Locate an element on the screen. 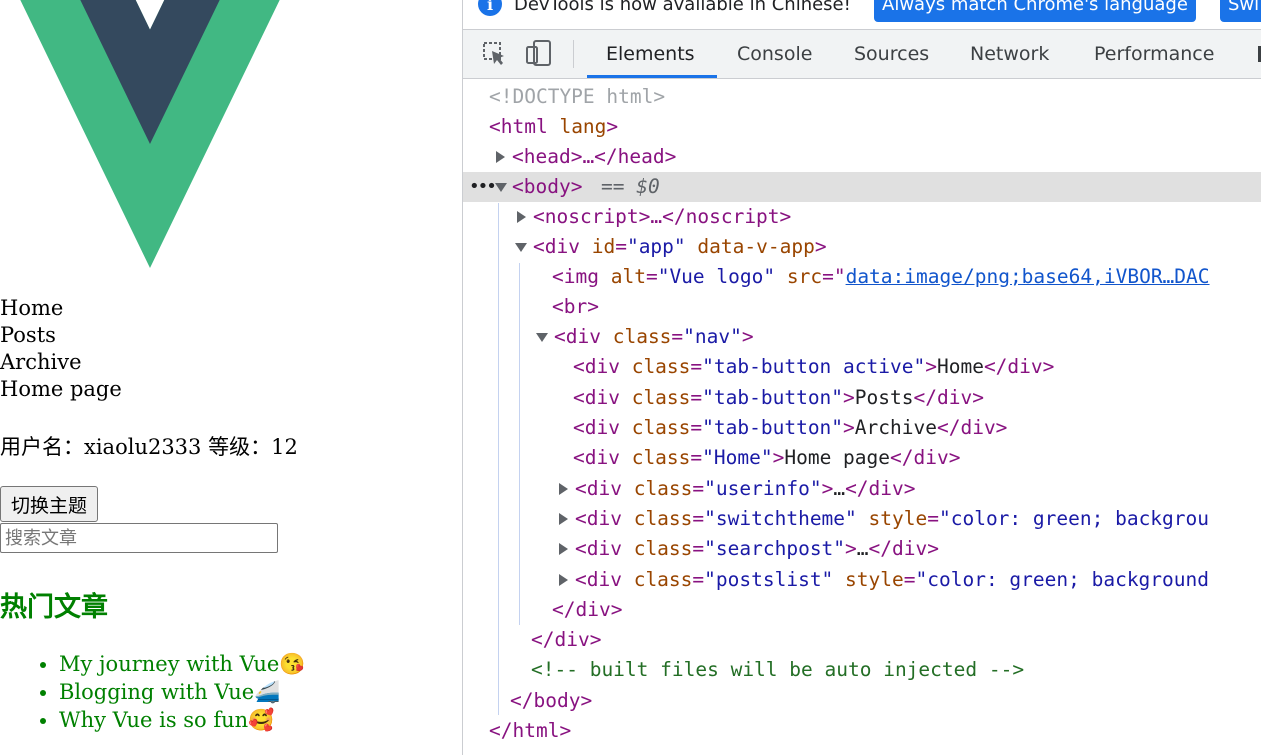 The height and width of the screenshot is (755, 1261). posts-heading: 热门文章 is located at coordinates (54, 607).